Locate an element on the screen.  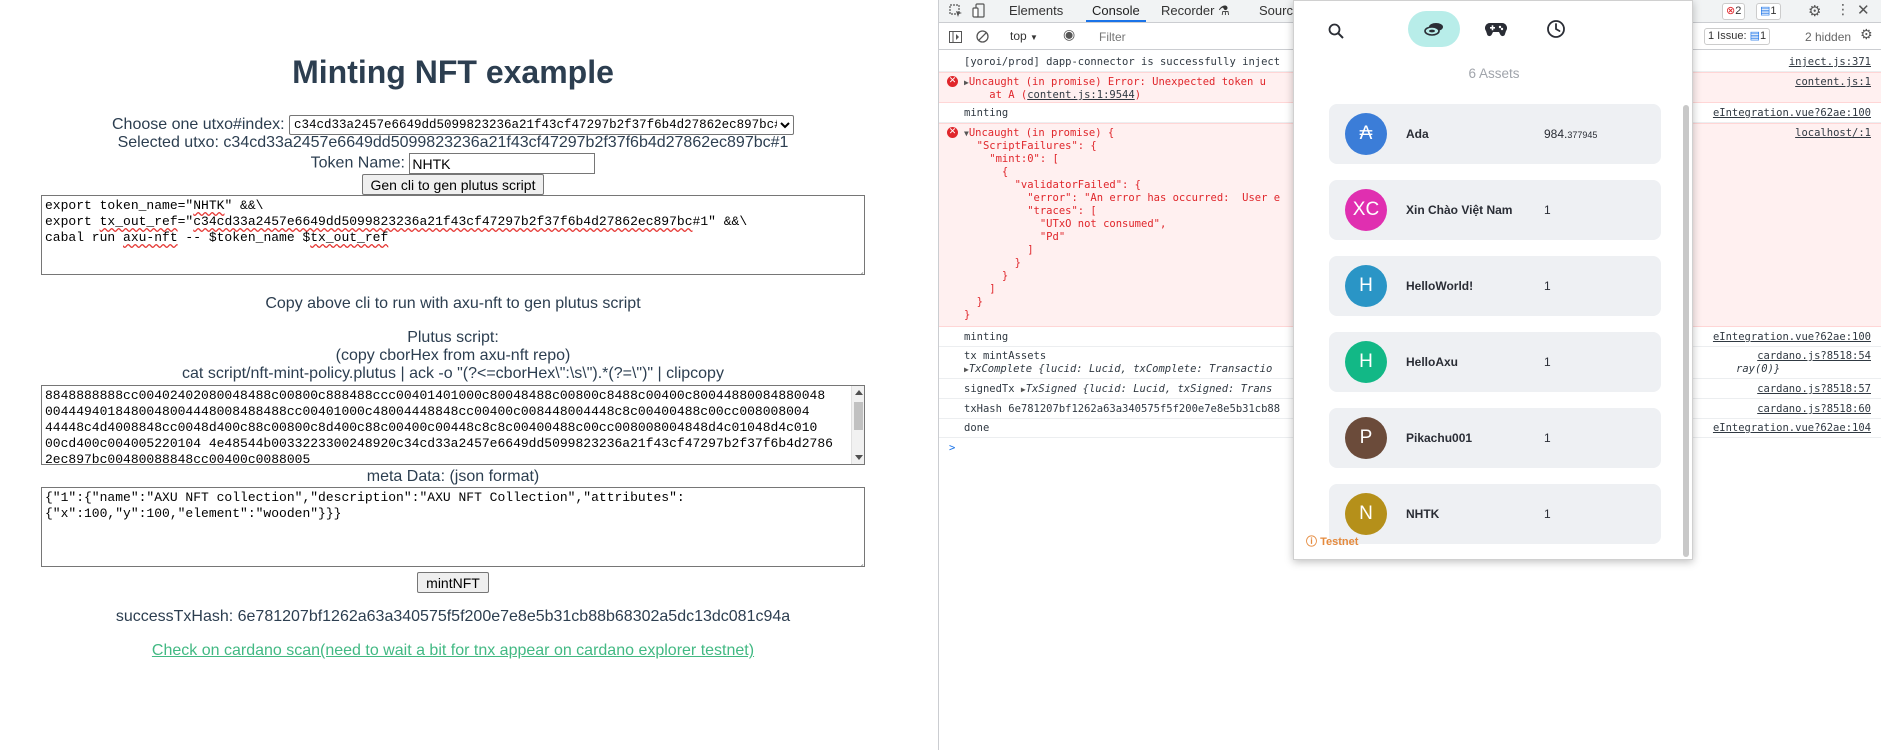
live-expression-eye-icon: ◉ is located at coordinates (1069, 35).